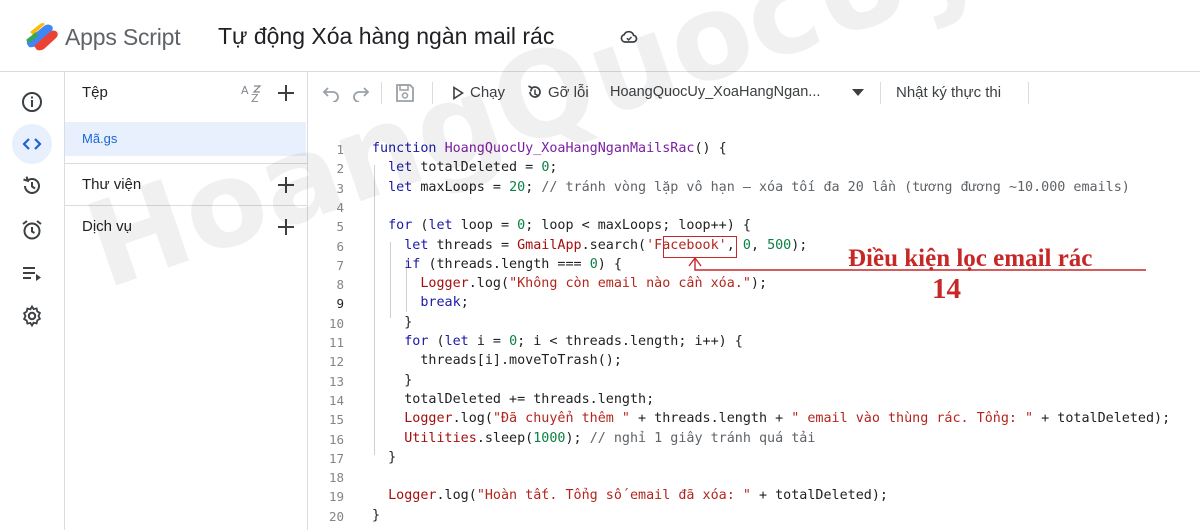  What do you see at coordinates (440, 341) in the screenshot?
I see `code-token: (` at bounding box center [440, 341].